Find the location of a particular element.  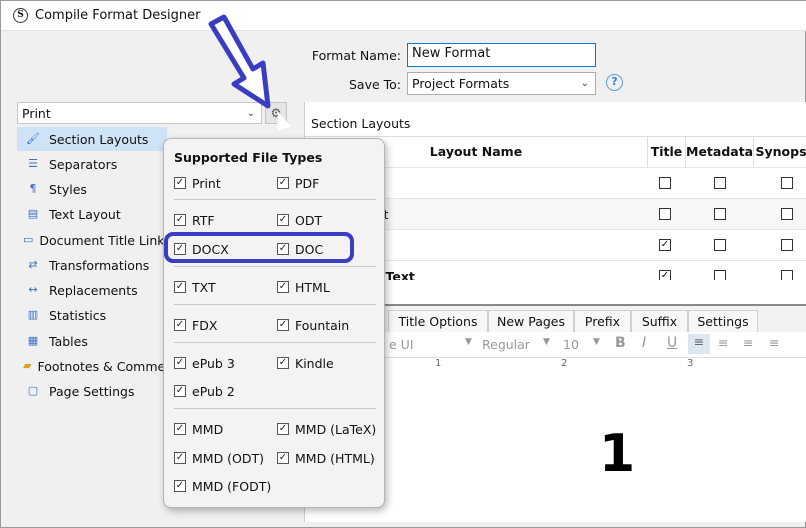

sidebar-item-footnotes: ▰ Footnotes & Comments is located at coordinates (101, 366).